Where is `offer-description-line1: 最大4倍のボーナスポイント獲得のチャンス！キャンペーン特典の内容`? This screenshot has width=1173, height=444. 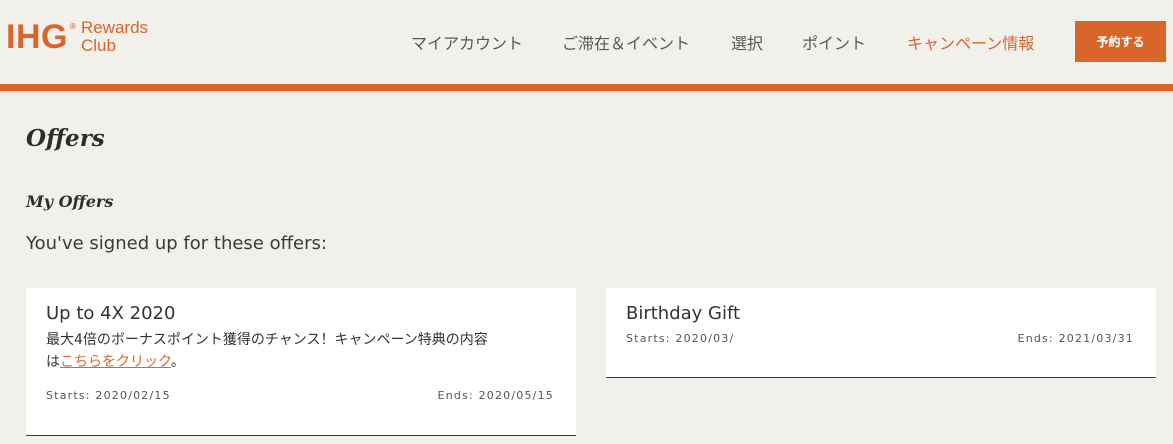
offer-description-line1: 最大4倍のボーナスポイント獲得のチャンス！キャンペーン特典の内容 is located at coordinates (267, 340).